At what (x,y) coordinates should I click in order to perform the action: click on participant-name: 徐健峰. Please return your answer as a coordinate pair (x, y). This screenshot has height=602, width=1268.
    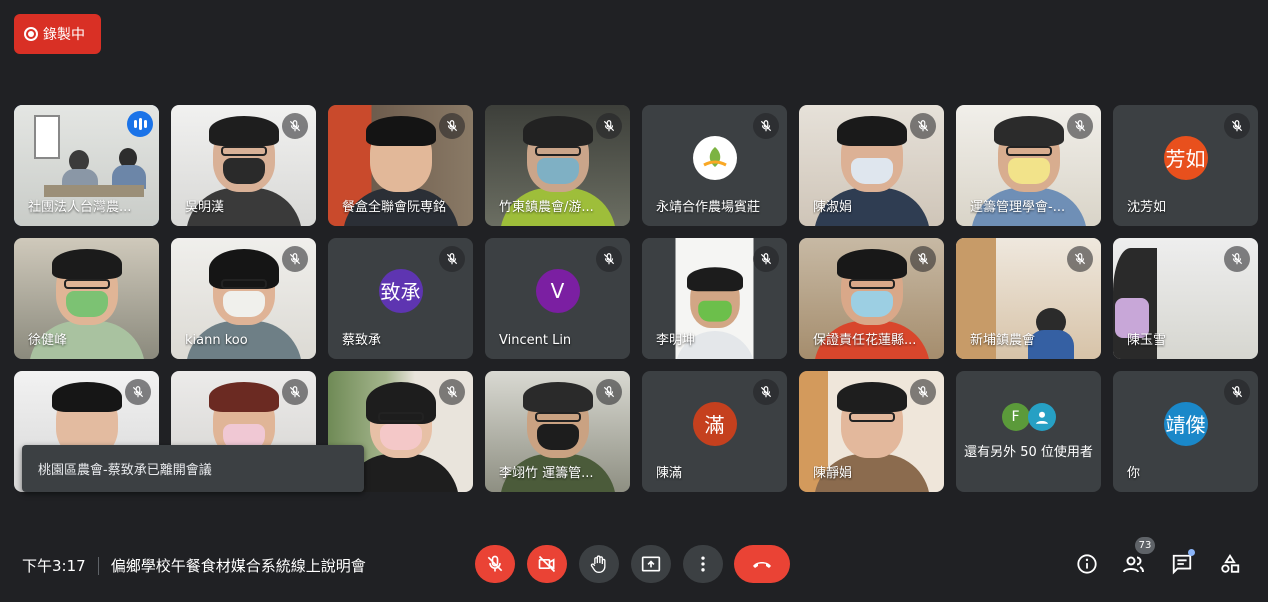
    Looking at the image, I should click on (48, 340).